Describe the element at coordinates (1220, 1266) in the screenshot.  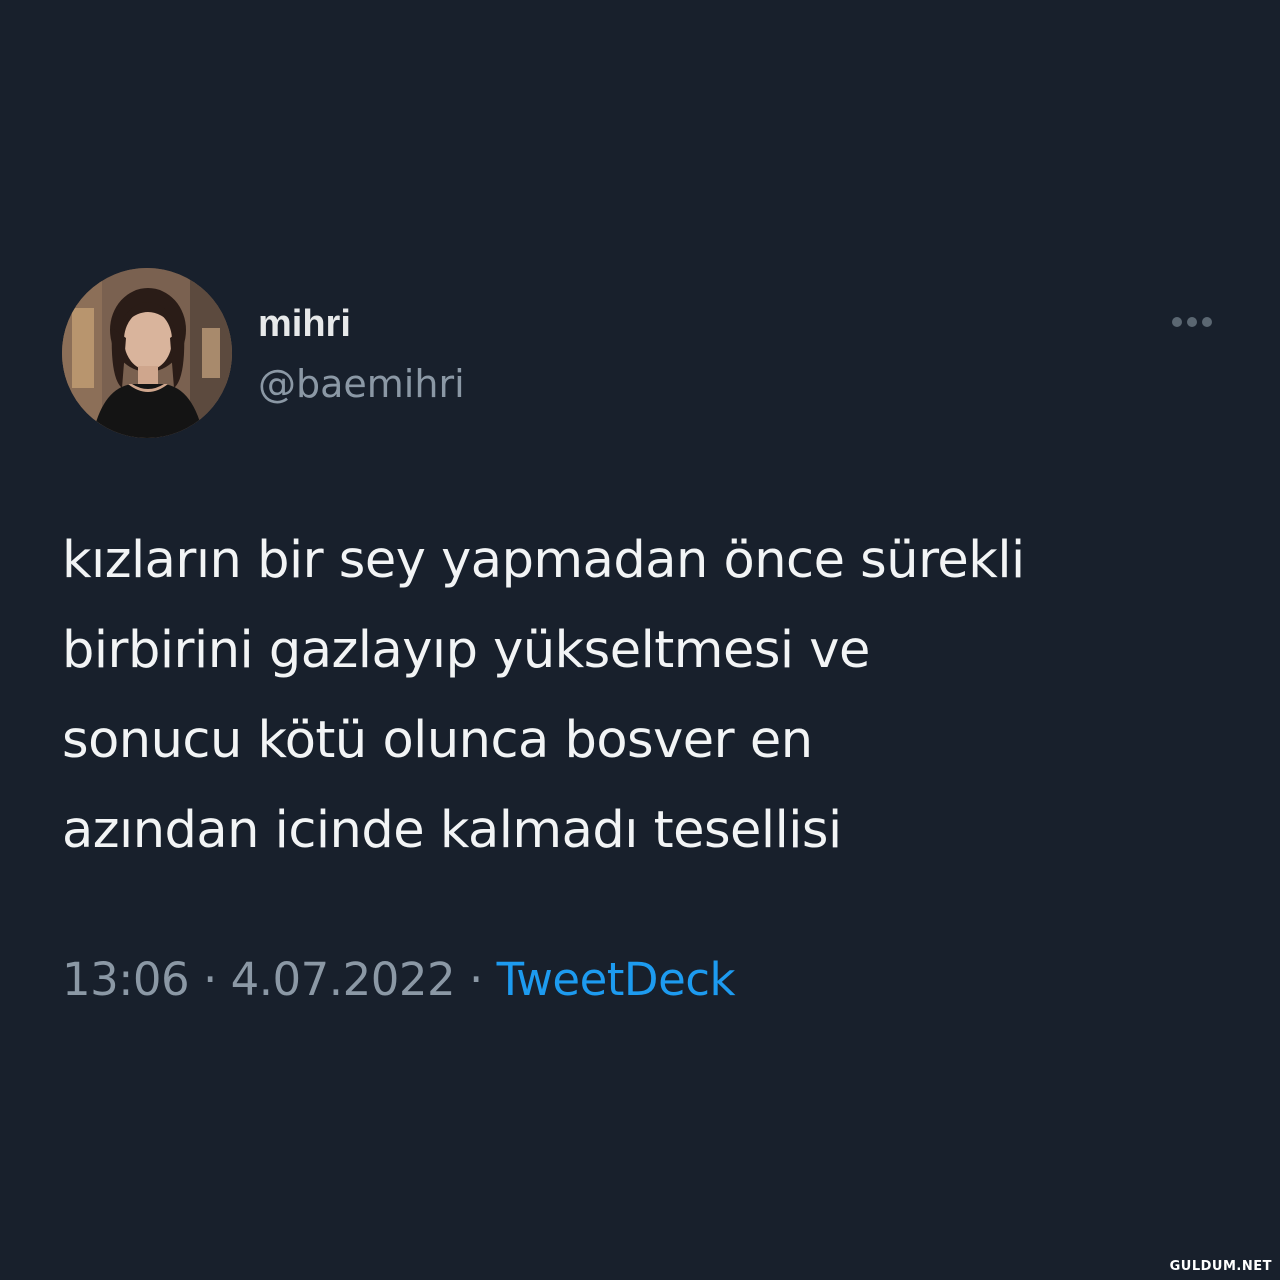
I see `watermark: GULDUM.NET` at that location.